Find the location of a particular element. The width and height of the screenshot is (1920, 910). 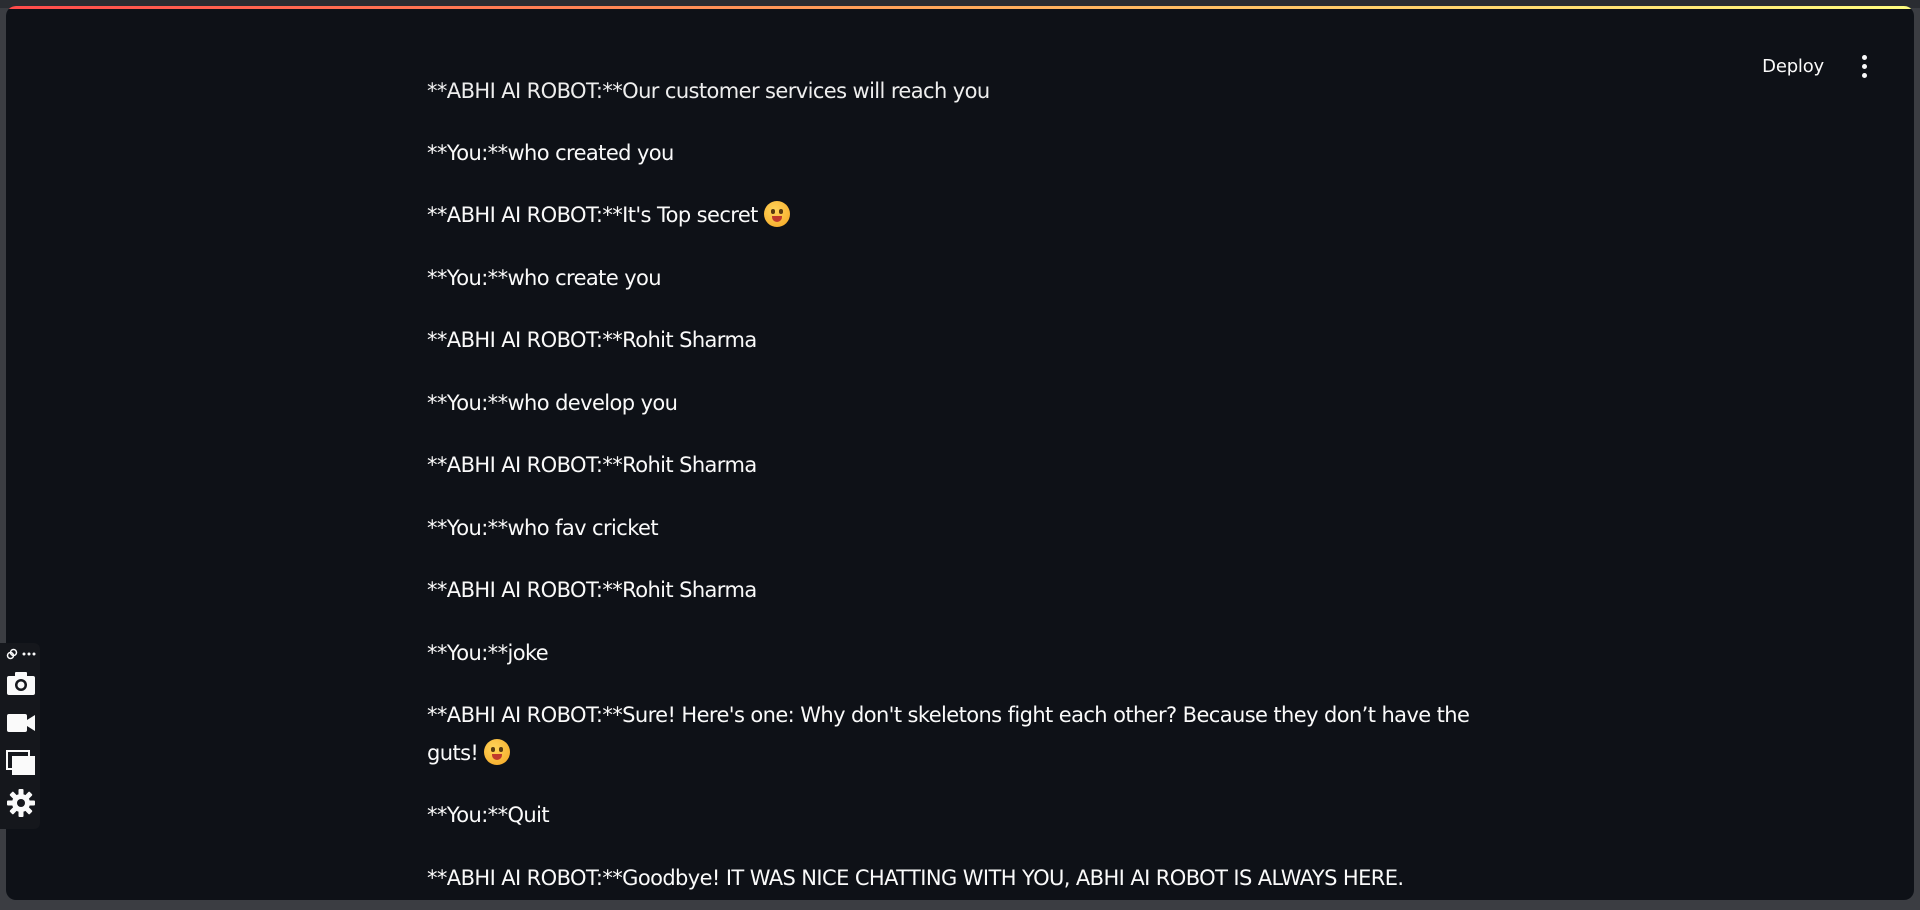

screen-capture-toolbar is located at coordinates (20, 736).